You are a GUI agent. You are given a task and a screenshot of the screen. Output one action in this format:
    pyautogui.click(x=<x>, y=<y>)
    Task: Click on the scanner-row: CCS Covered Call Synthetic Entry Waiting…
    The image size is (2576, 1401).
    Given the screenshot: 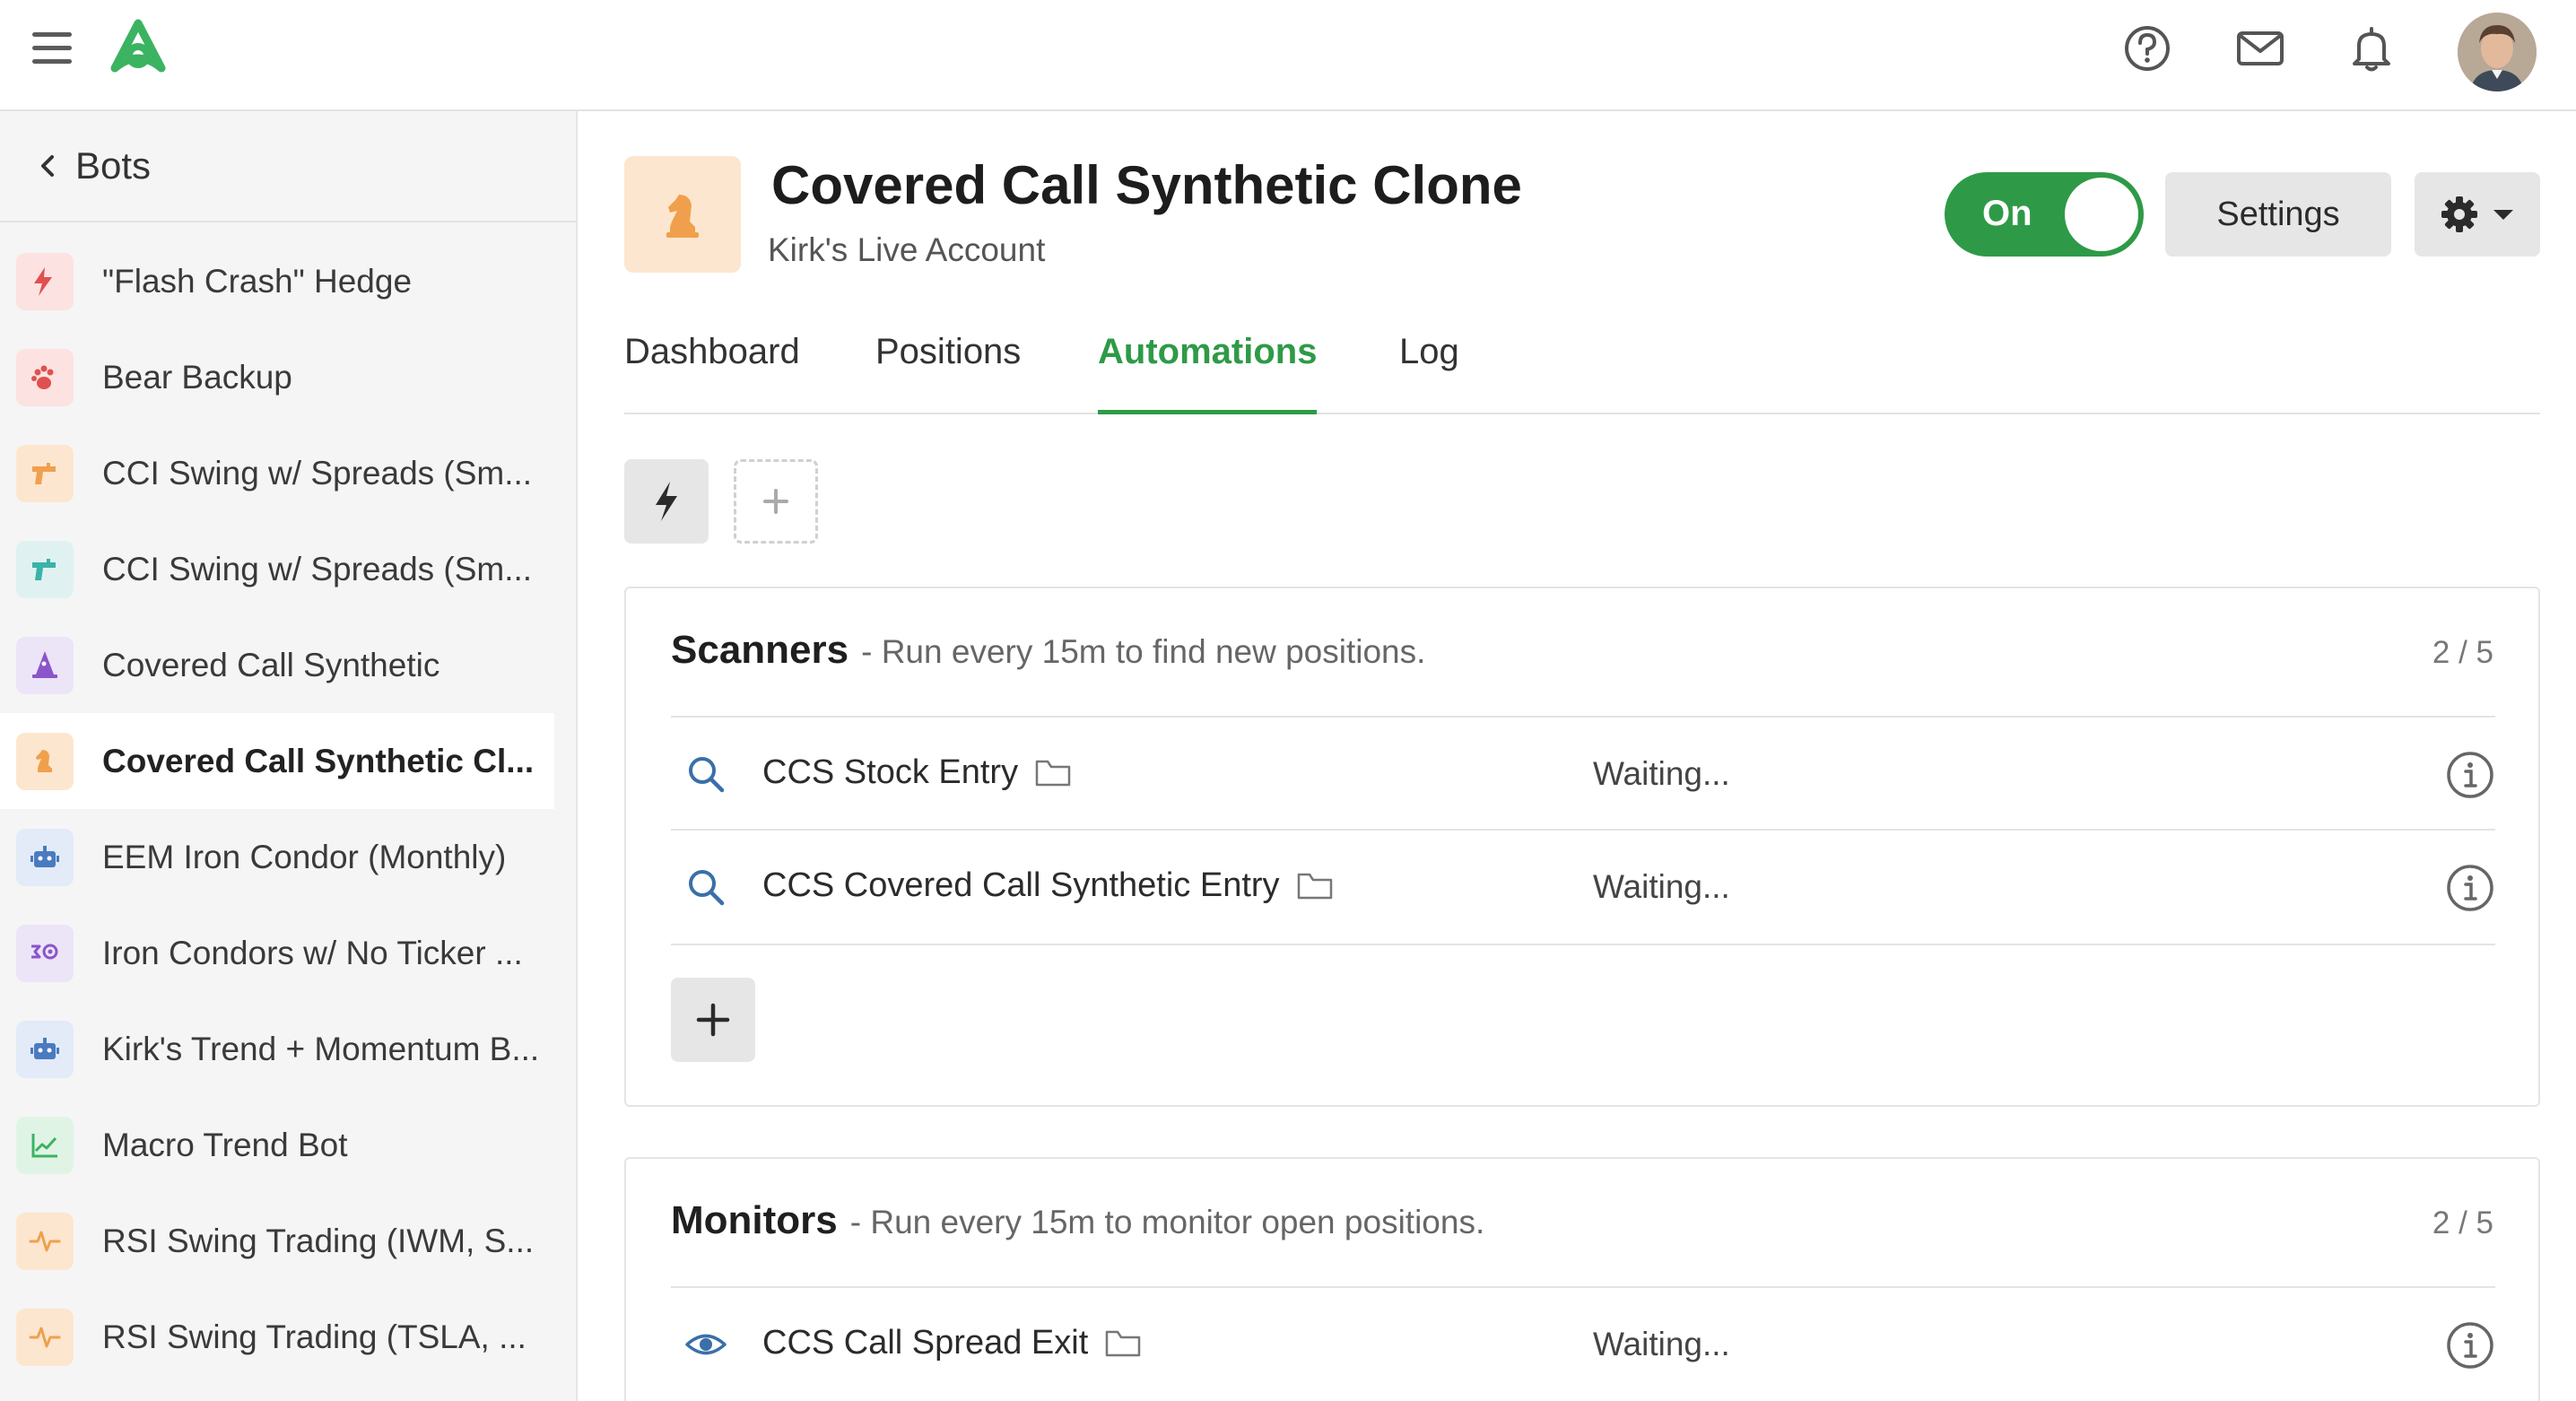 What is the action you would take?
    pyautogui.click(x=1583, y=886)
    